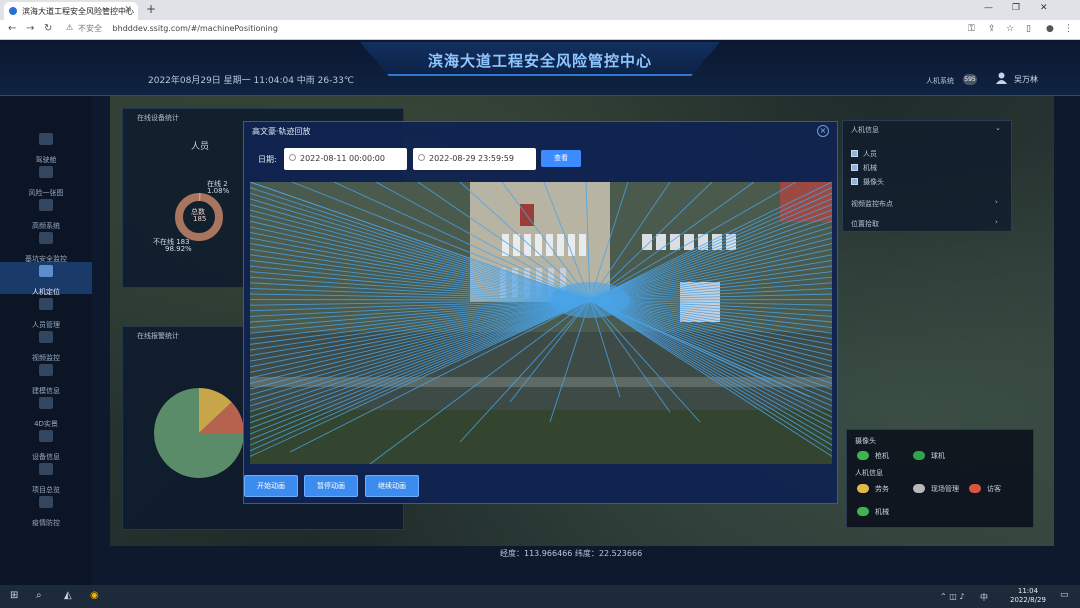  Describe the element at coordinates (199, 433) in the screenshot. I see `alarm-pie-chart` at that location.